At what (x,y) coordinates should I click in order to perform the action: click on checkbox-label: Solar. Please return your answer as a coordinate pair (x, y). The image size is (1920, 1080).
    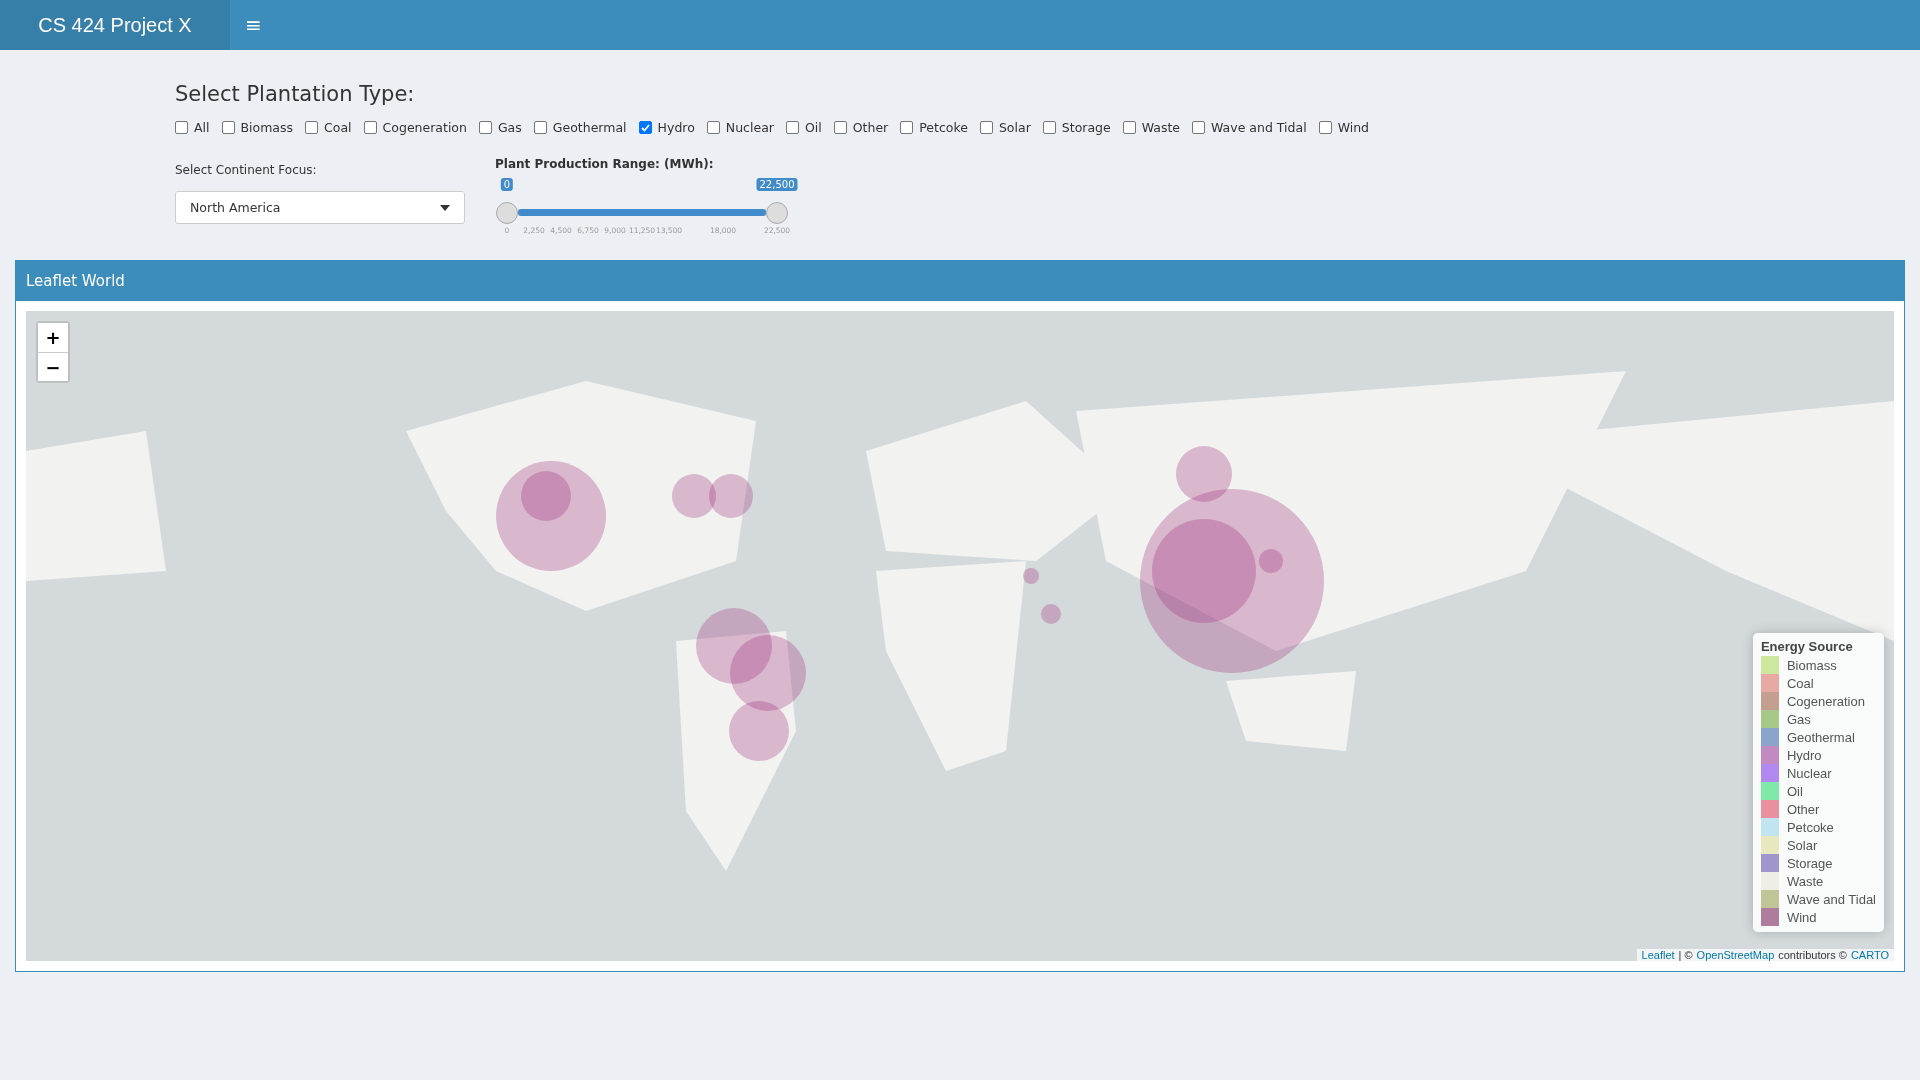
    Looking at the image, I should click on (1014, 127).